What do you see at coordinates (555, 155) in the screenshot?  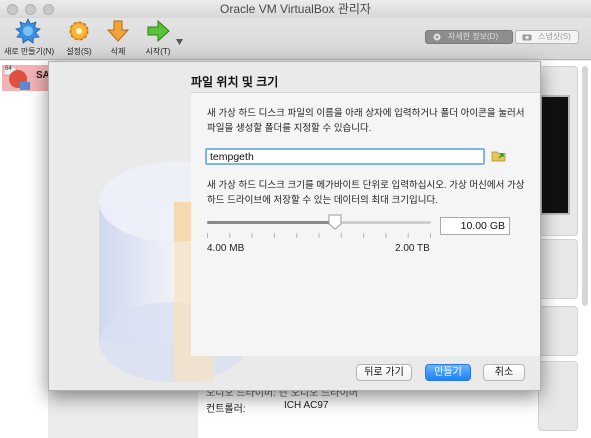 I see `vm-preview` at bounding box center [555, 155].